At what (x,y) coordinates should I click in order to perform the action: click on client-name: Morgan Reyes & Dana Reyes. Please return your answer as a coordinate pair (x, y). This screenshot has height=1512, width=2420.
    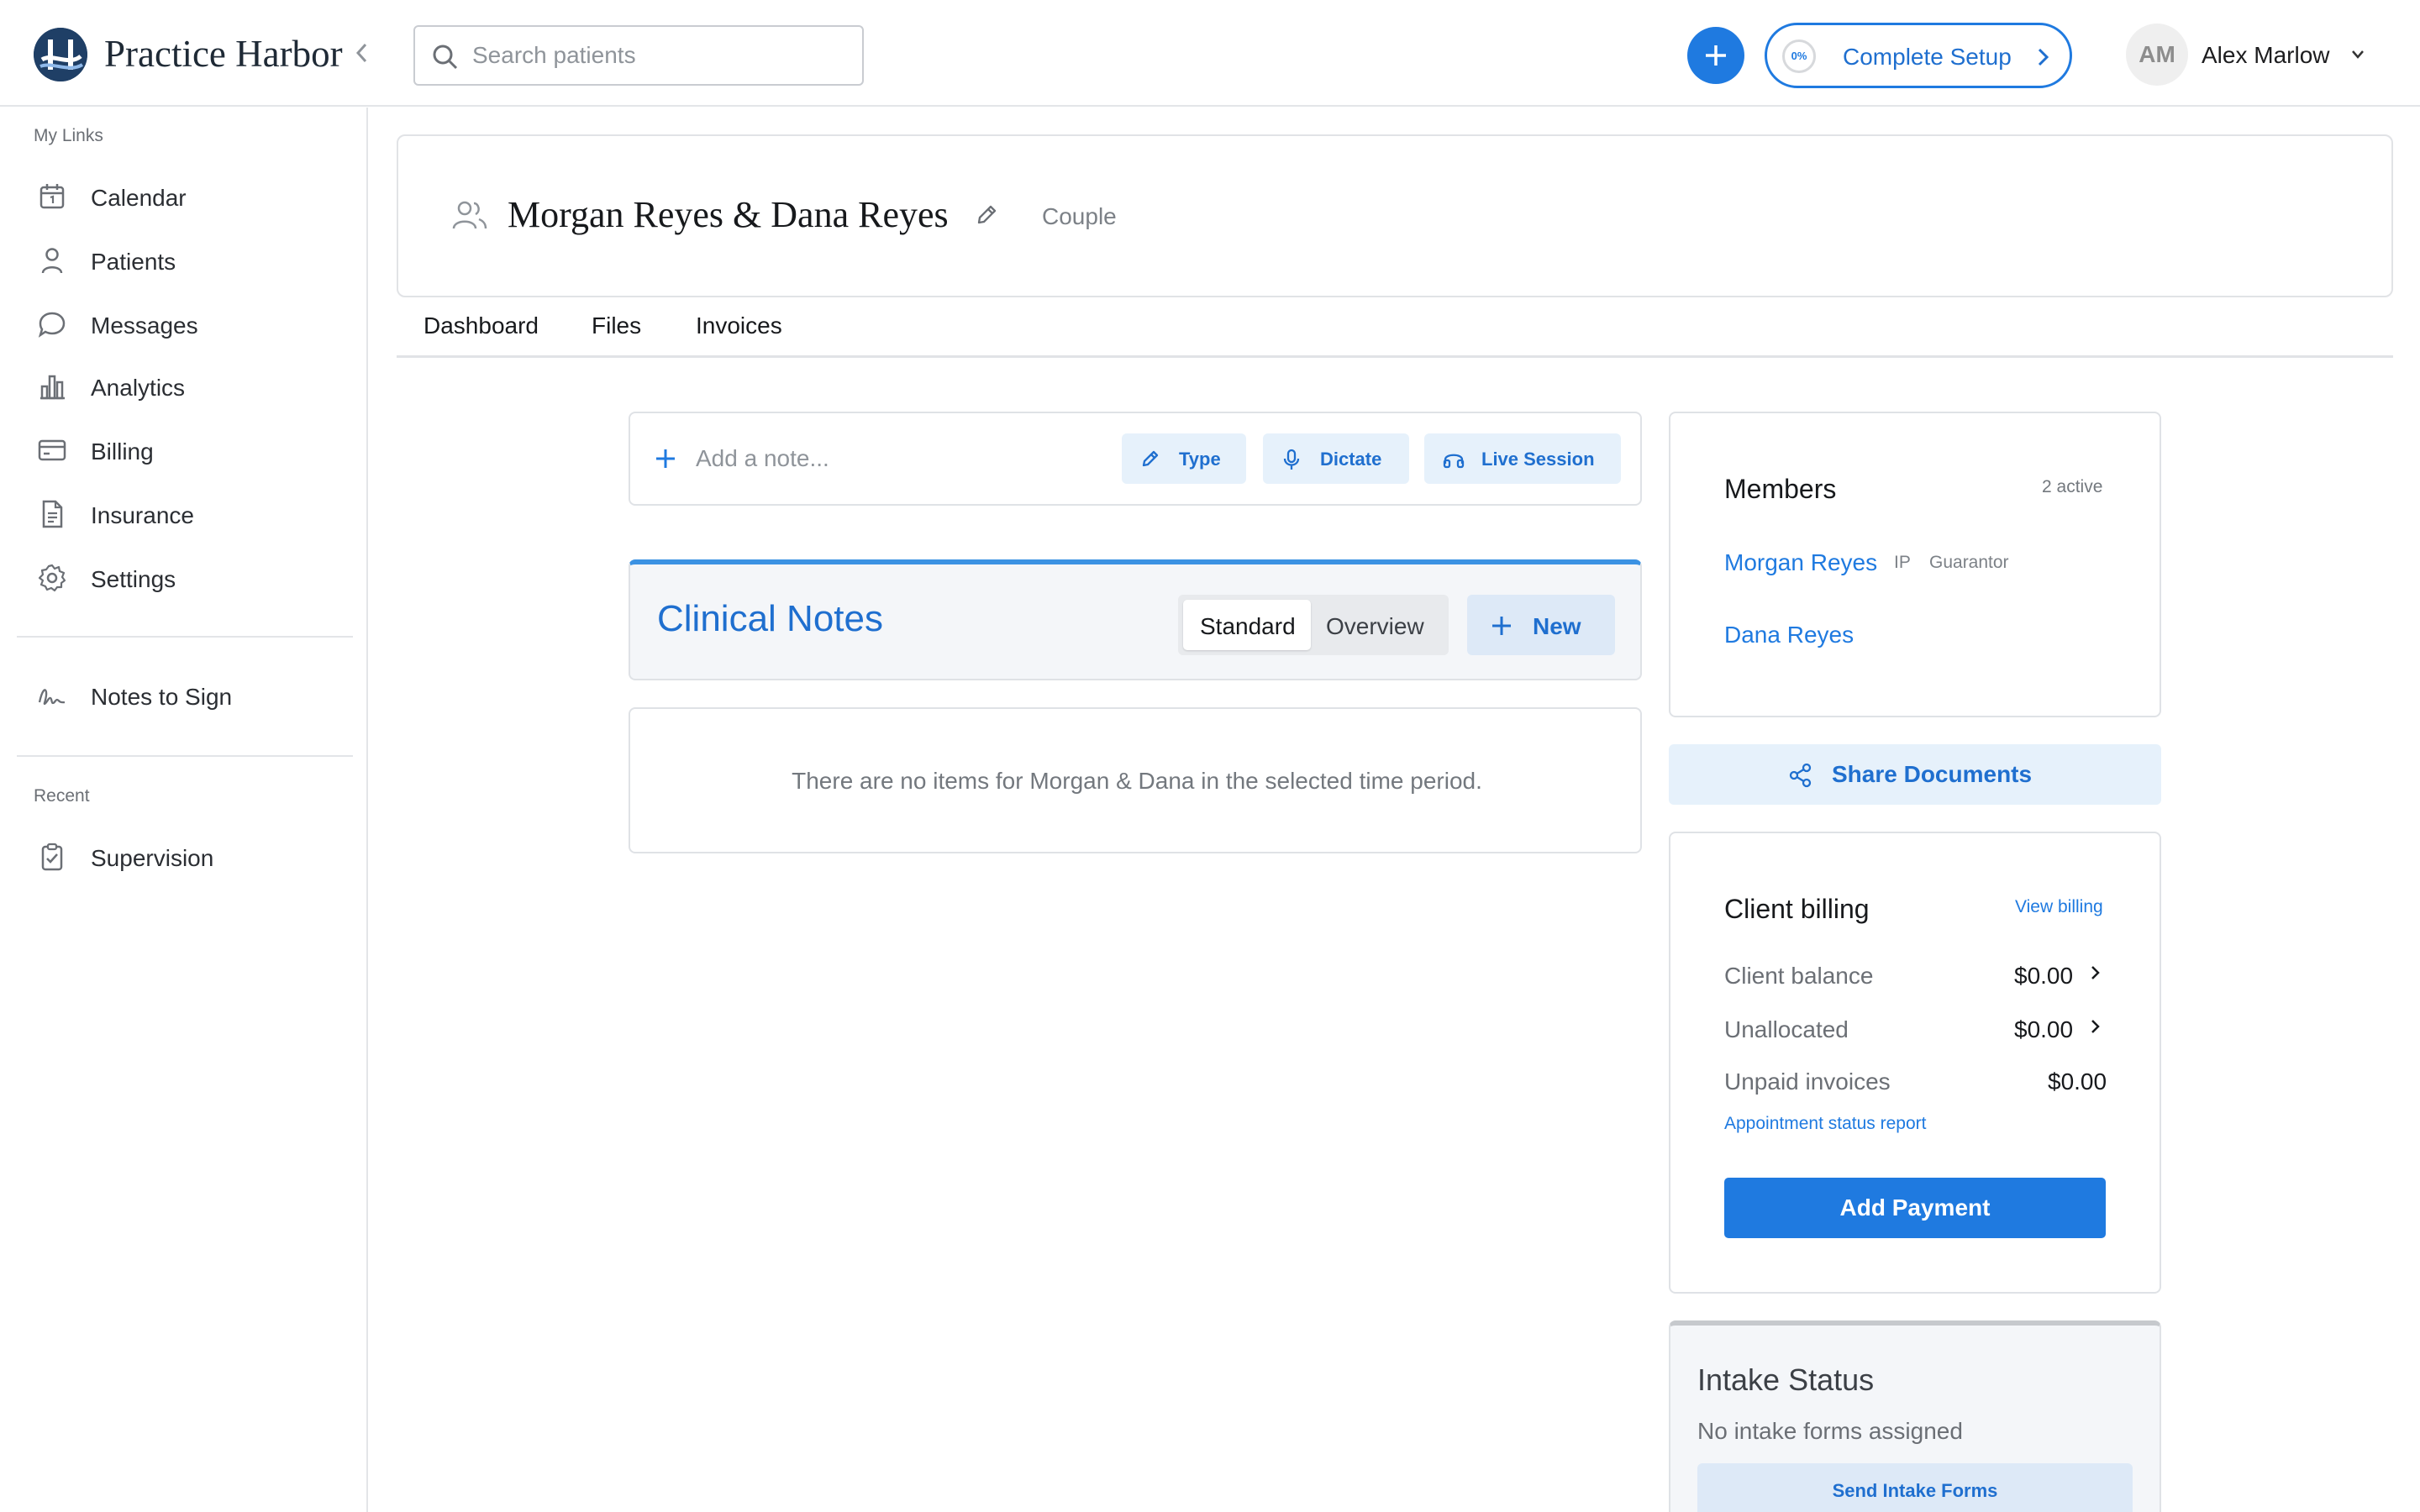
    Looking at the image, I should click on (728, 214).